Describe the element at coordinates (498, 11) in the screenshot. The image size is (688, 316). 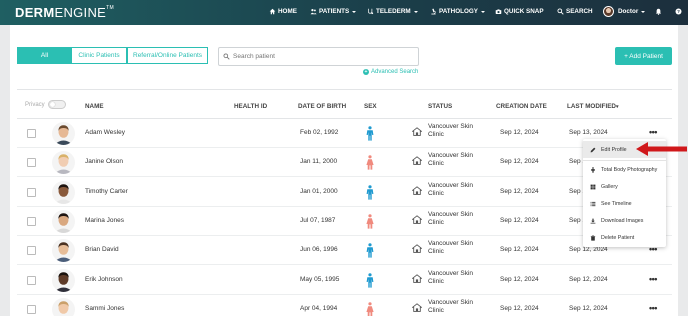
I see `camera-icon` at that location.